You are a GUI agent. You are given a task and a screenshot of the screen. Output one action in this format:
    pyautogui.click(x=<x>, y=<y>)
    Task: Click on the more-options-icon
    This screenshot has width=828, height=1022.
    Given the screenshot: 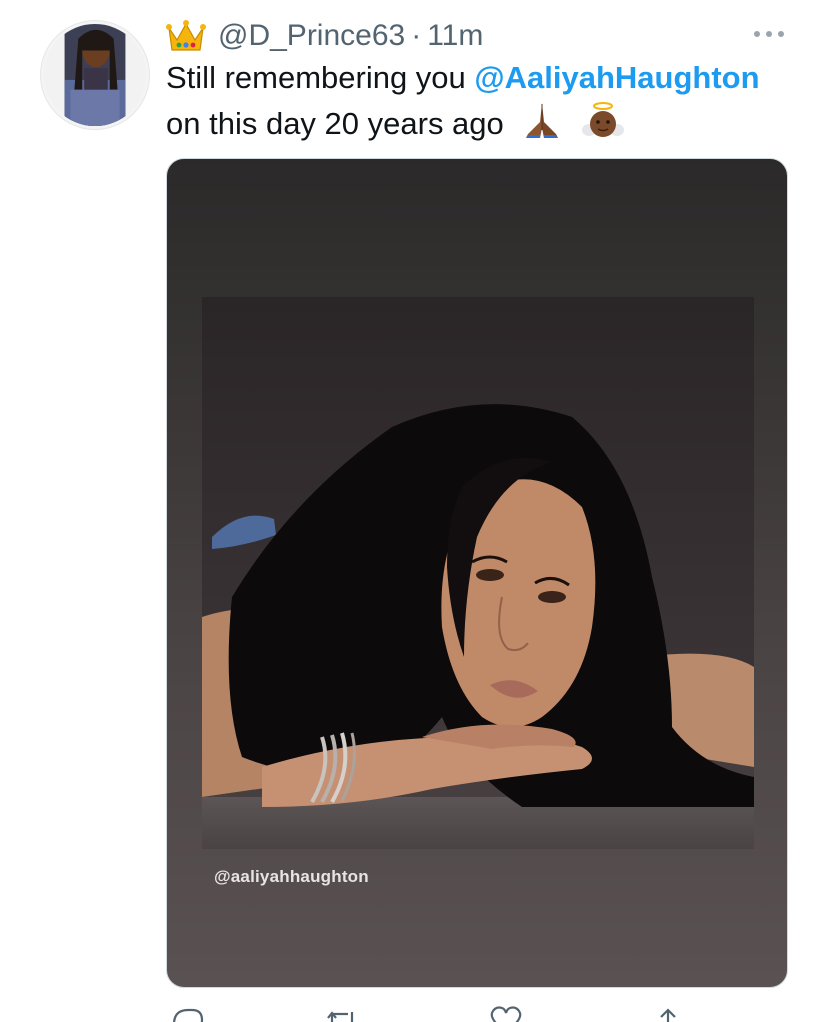 What is the action you would take?
    pyautogui.click(x=769, y=34)
    